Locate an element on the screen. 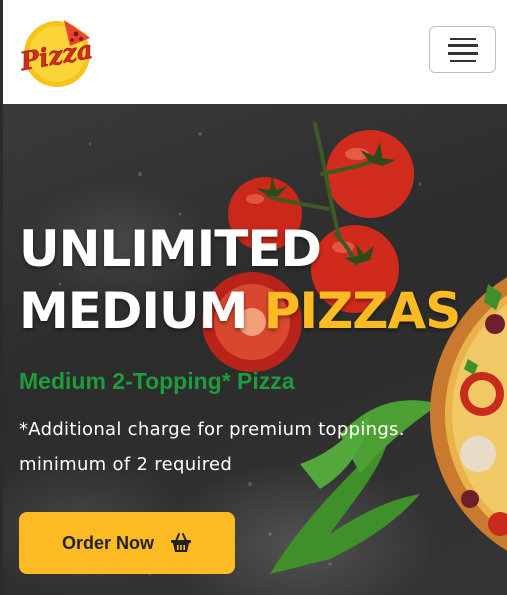 This screenshot has height=595, width=507. headline-line-1: UNLIMITED is located at coordinates (170, 249).